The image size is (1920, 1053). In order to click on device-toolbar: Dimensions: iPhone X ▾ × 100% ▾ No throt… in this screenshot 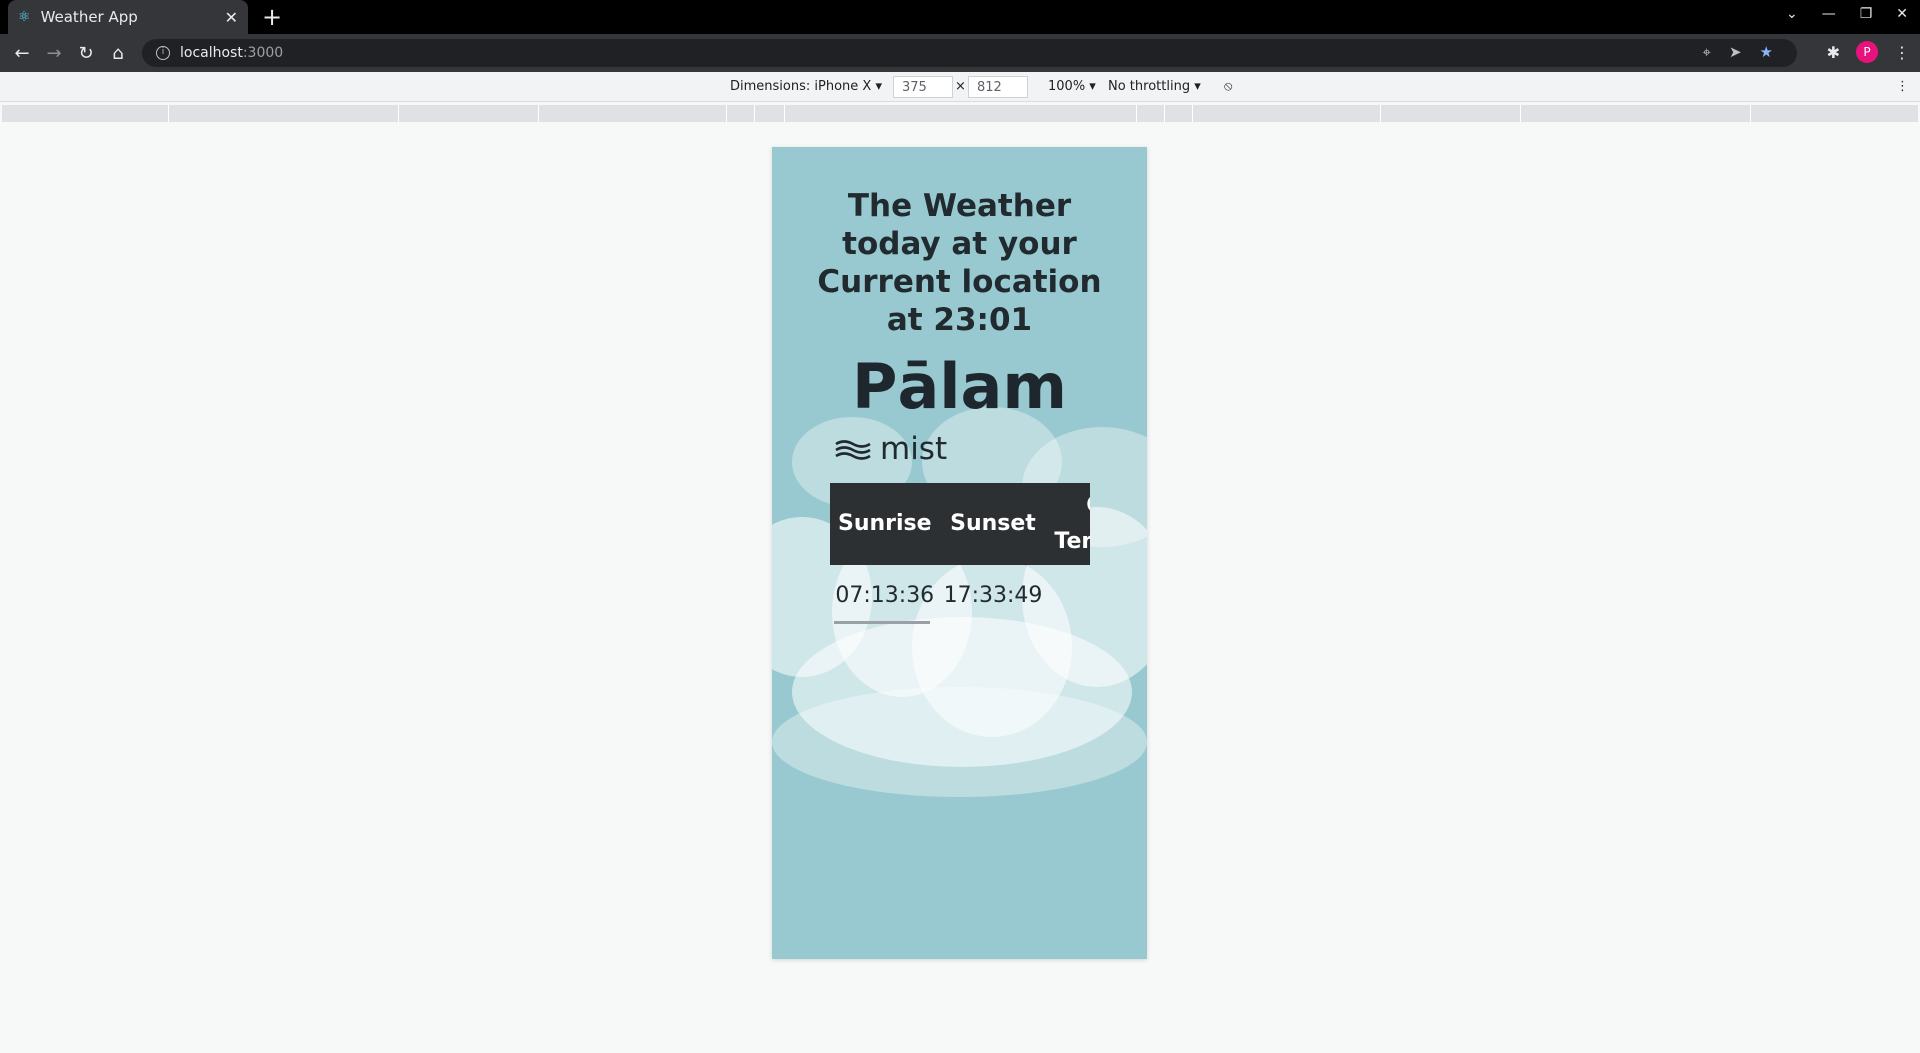, I will do `click(960, 87)`.